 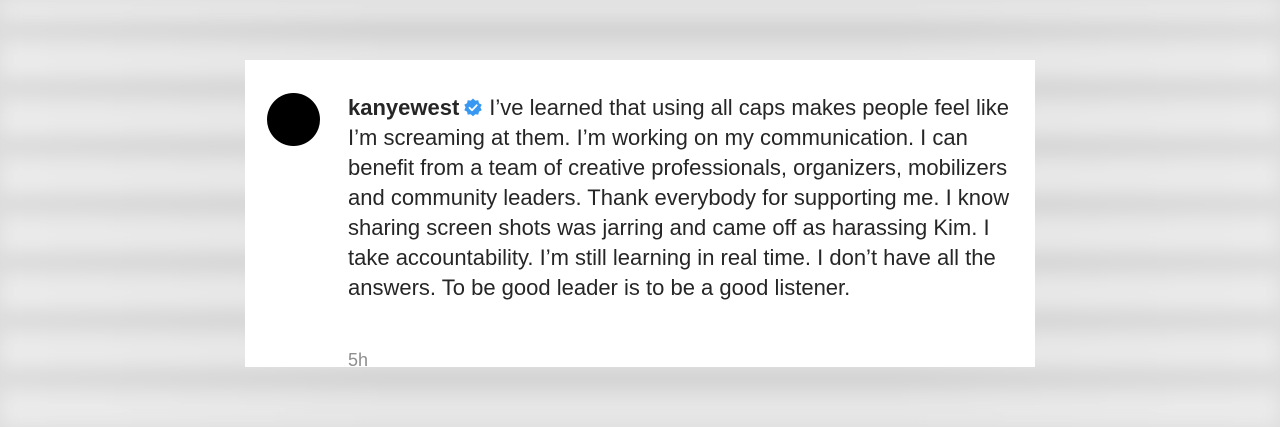 I want to click on comment-timestamp: 5h, so click(x=358, y=358).